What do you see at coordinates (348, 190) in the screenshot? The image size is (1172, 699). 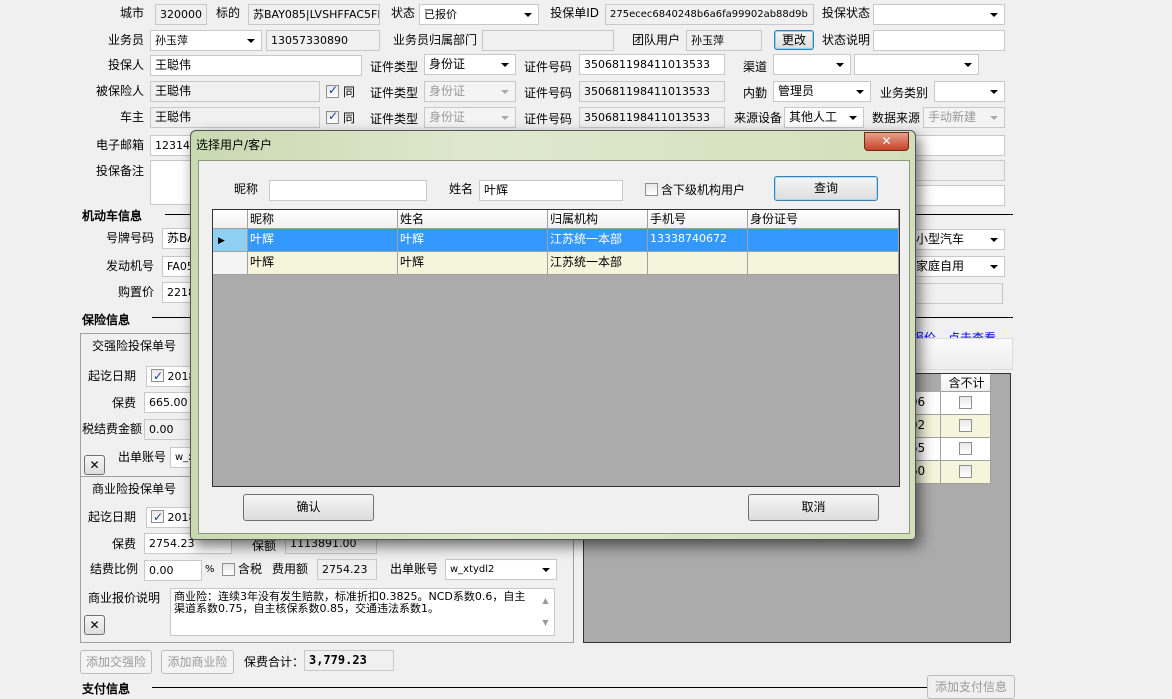 I see `nickname-input` at bounding box center [348, 190].